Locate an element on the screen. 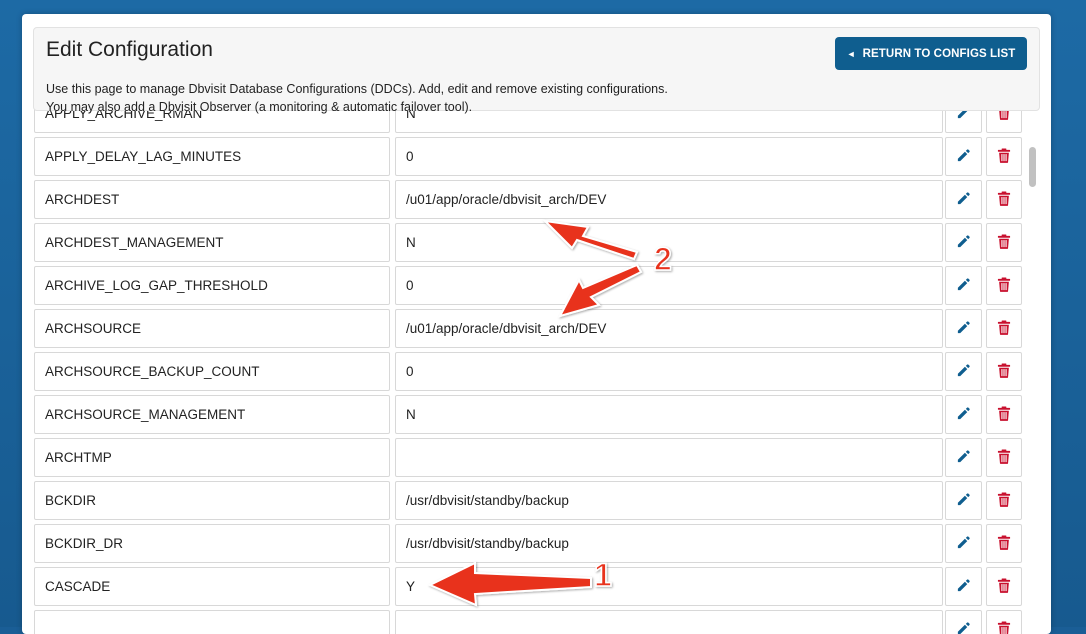 The height and width of the screenshot is (634, 1086). annotation-label-2: 2 is located at coordinates (663, 259).